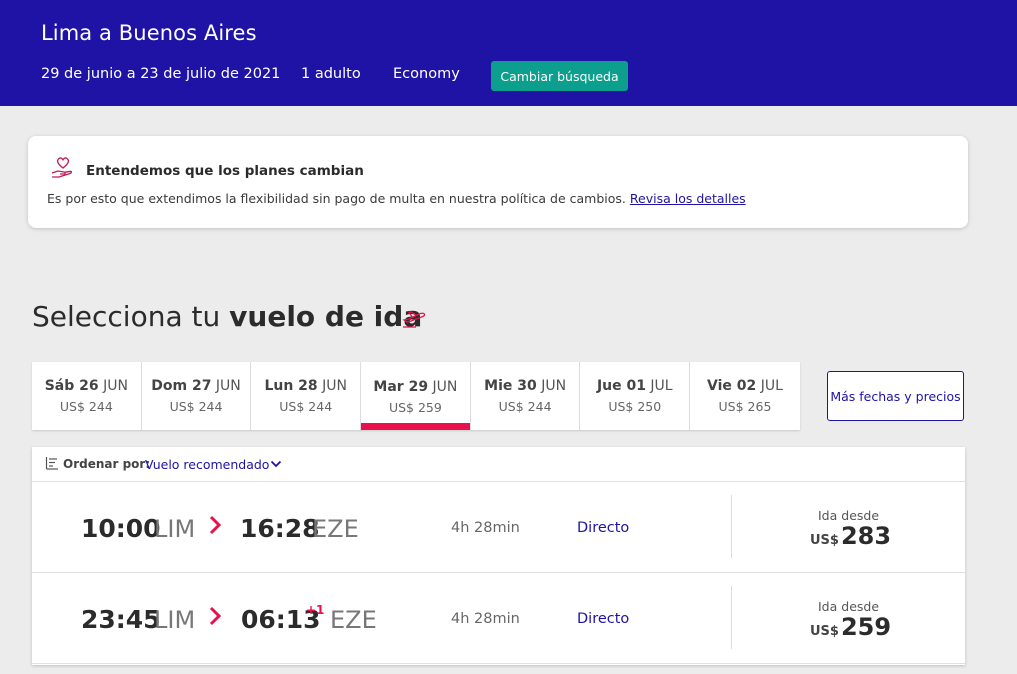 This screenshot has width=1017, height=674. Describe the element at coordinates (207, 464) in the screenshot. I see `sort-dropdown: Vuelo recomendado` at that location.